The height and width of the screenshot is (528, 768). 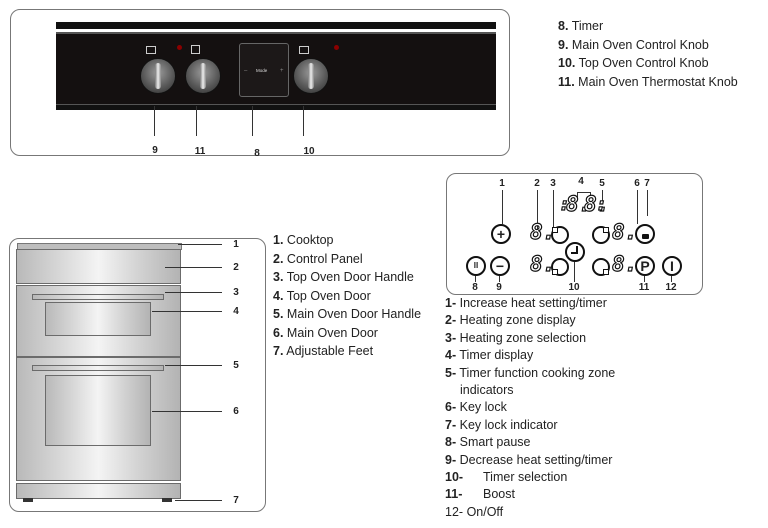 What do you see at coordinates (633, 44) in the screenshot?
I see `legend-item: 9. Main Oven Control Knob` at bounding box center [633, 44].